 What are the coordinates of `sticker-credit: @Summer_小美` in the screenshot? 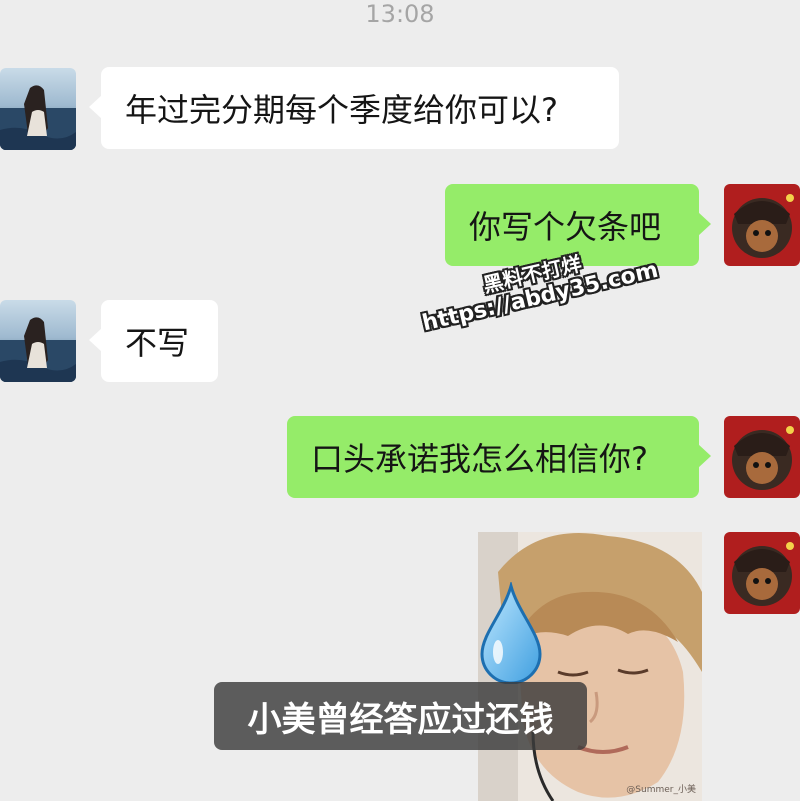 It's located at (661, 790).